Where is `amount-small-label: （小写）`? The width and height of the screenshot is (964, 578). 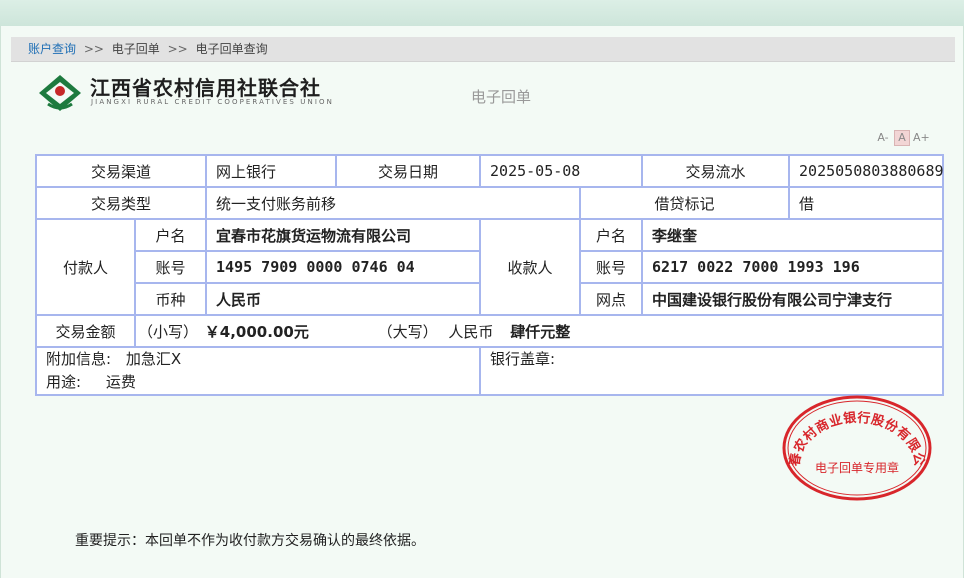
amount-small-label: （小写） is located at coordinates (168, 331).